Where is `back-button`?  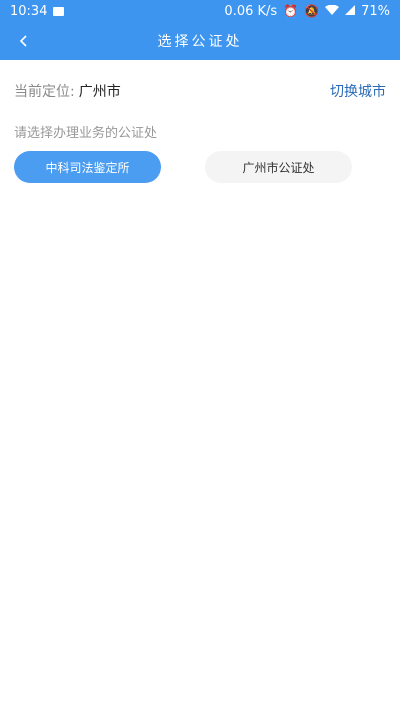
back-button is located at coordinates (24, 41).